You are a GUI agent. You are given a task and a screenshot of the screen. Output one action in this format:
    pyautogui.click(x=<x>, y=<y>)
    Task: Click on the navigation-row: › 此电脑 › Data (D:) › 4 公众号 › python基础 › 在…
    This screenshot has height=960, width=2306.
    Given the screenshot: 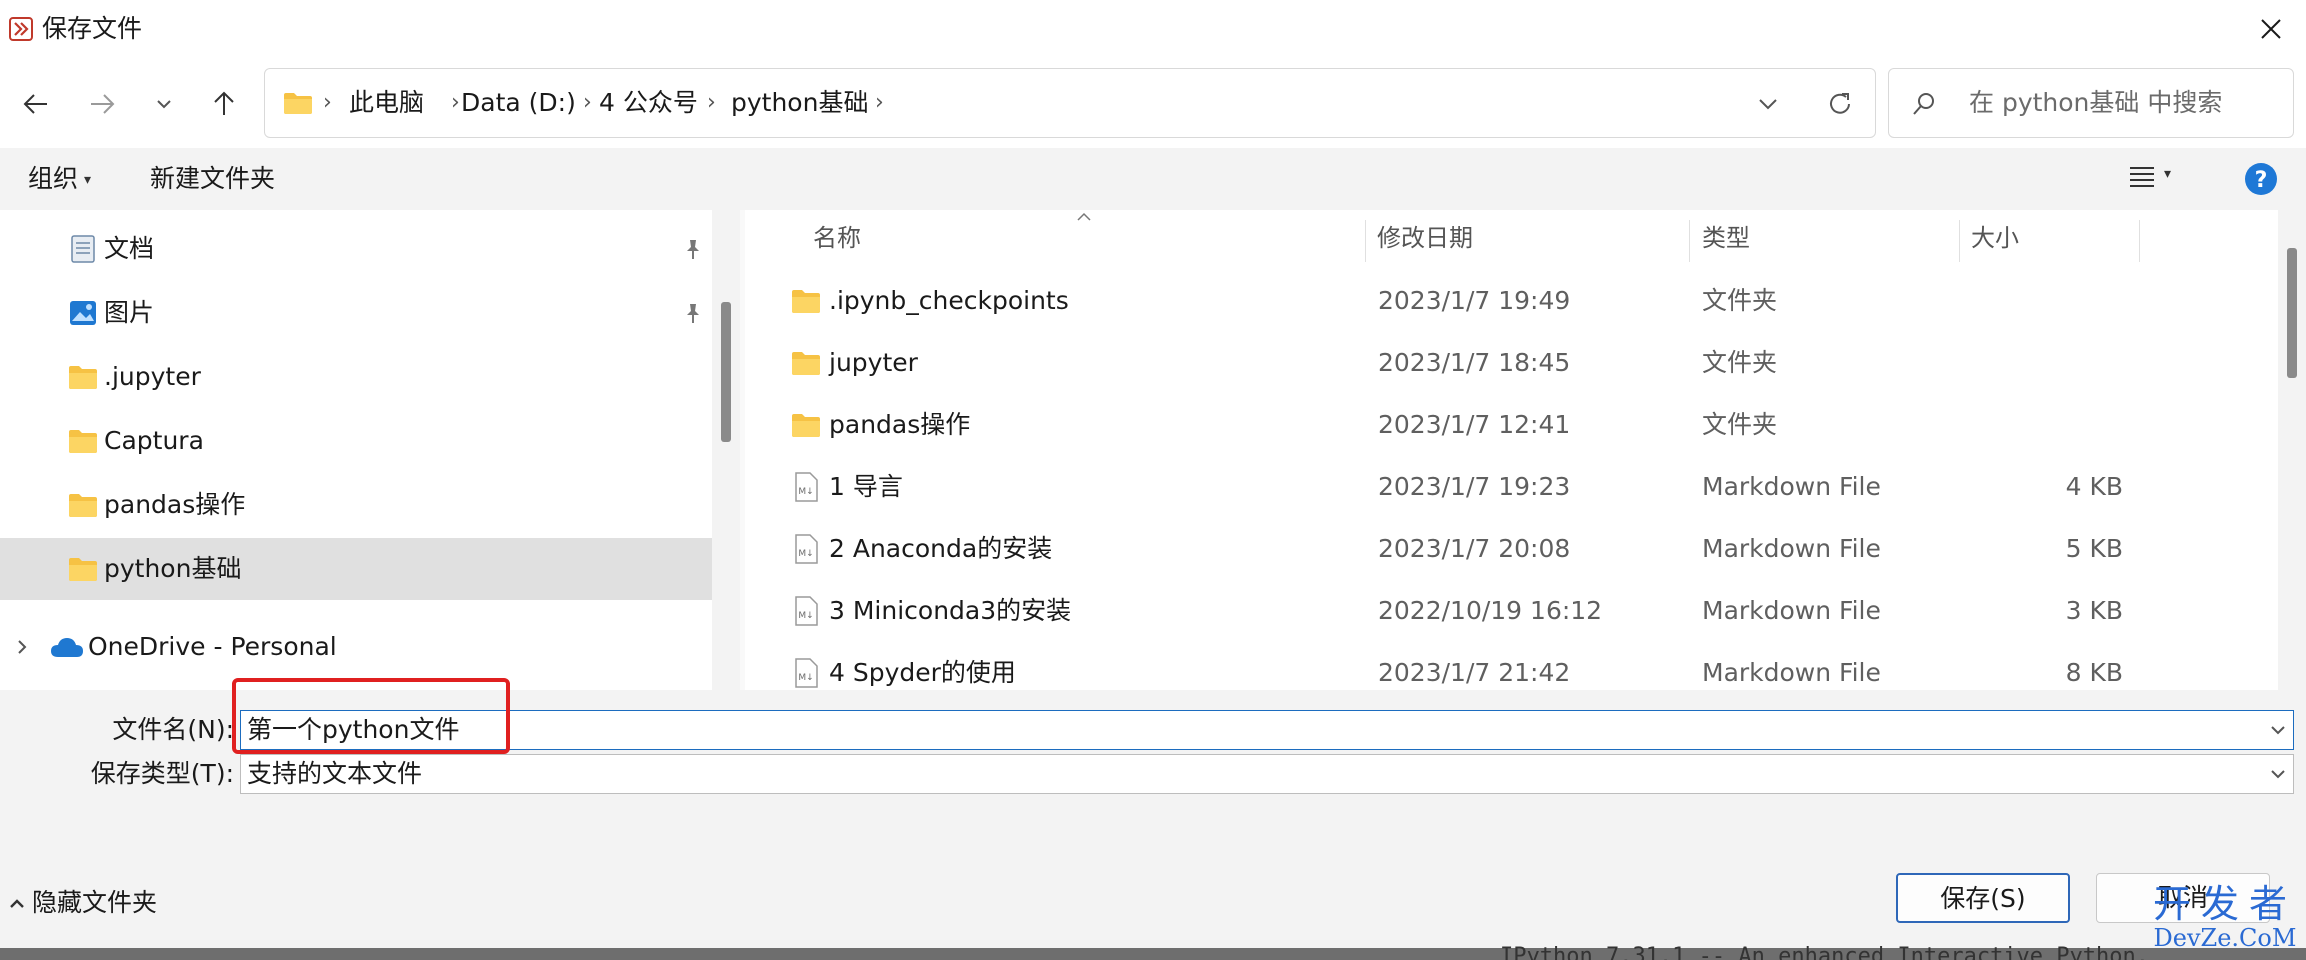 What is the action you would take?
    pyautogui.click(x=1153, y=103)
    